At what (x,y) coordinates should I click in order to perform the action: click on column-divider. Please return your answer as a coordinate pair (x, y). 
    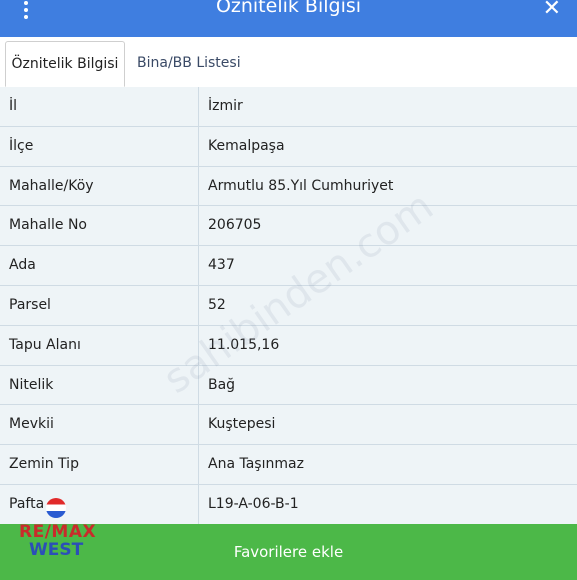
    Looking at the image, I should click on (198, 305).